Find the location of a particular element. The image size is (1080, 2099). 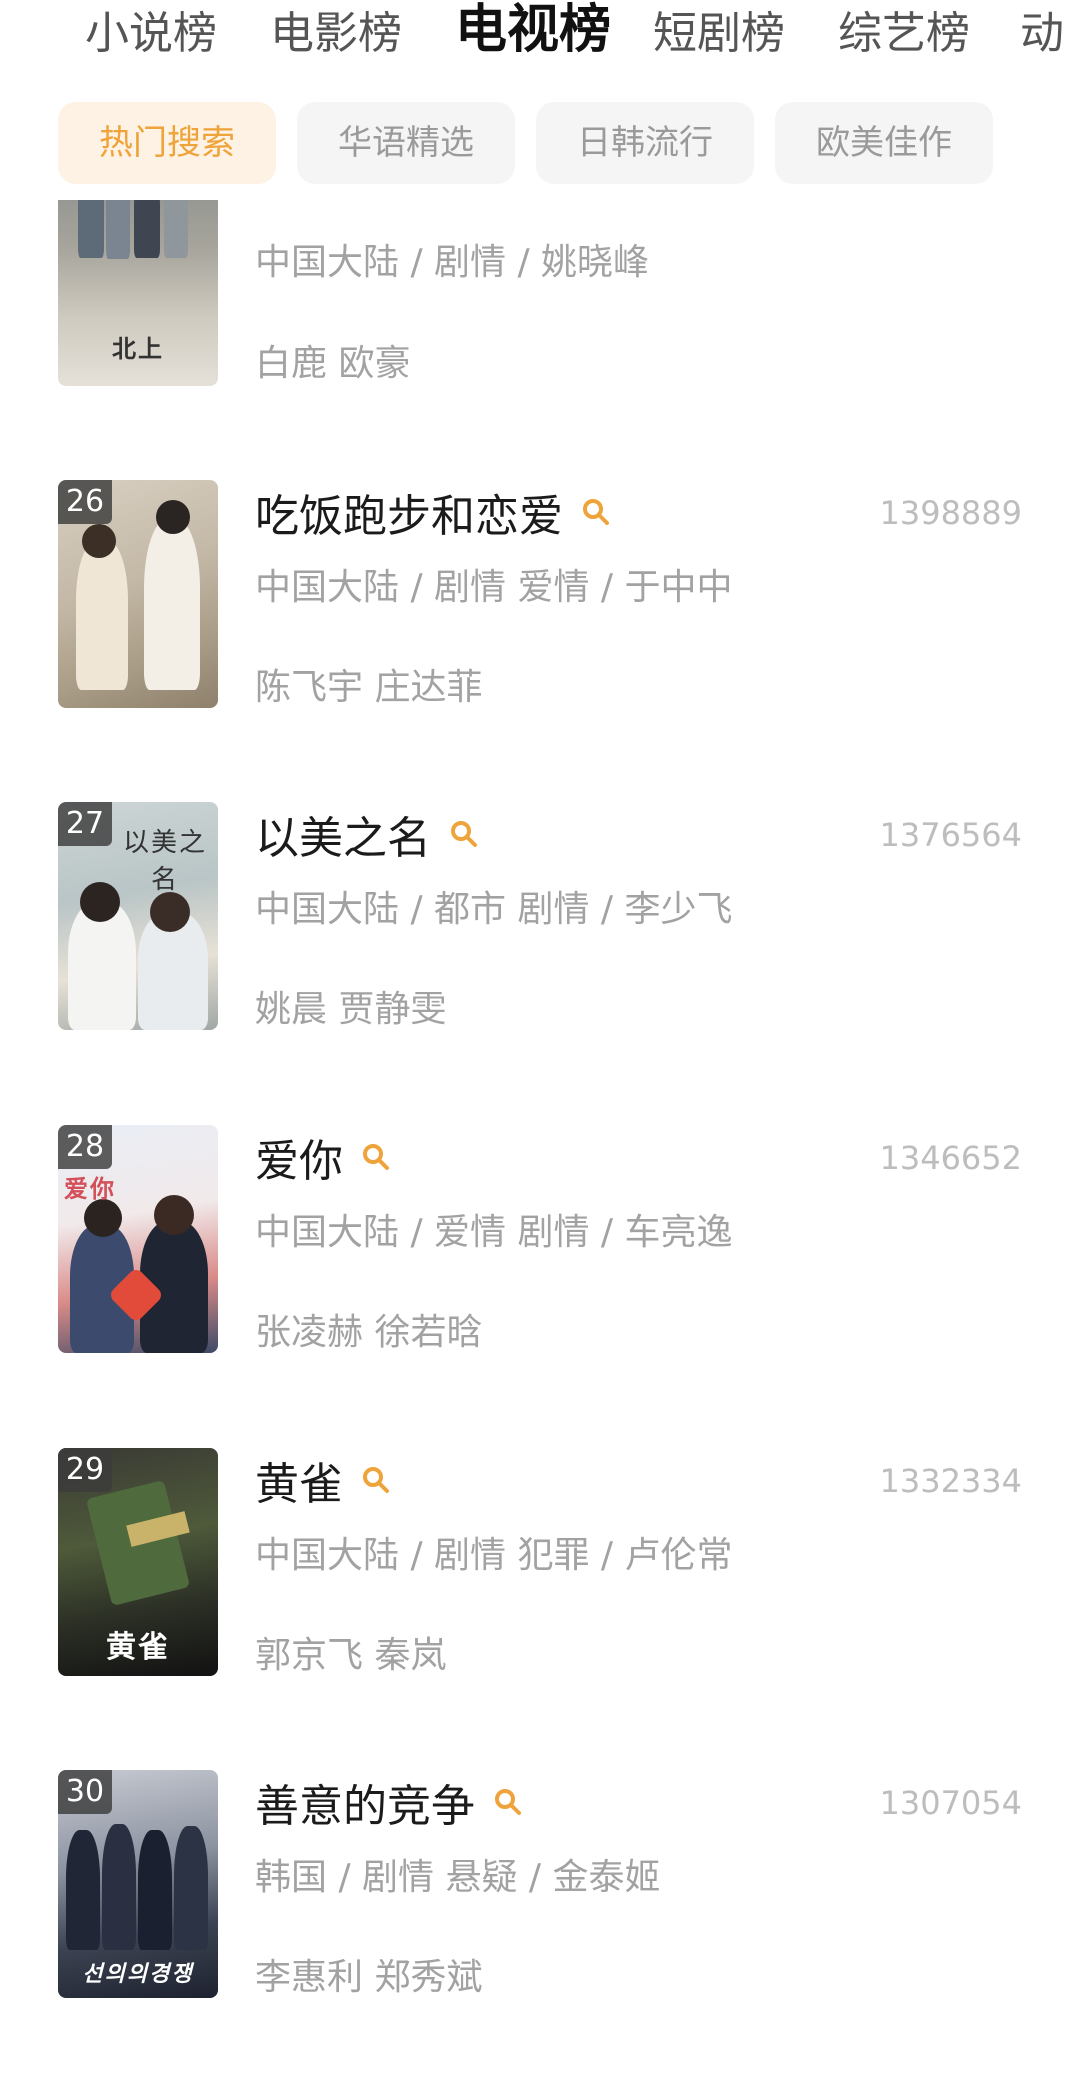

item-meta: 中国大陆 / 剧情 / 姚晓峰 is located at coordinates (452, 262).